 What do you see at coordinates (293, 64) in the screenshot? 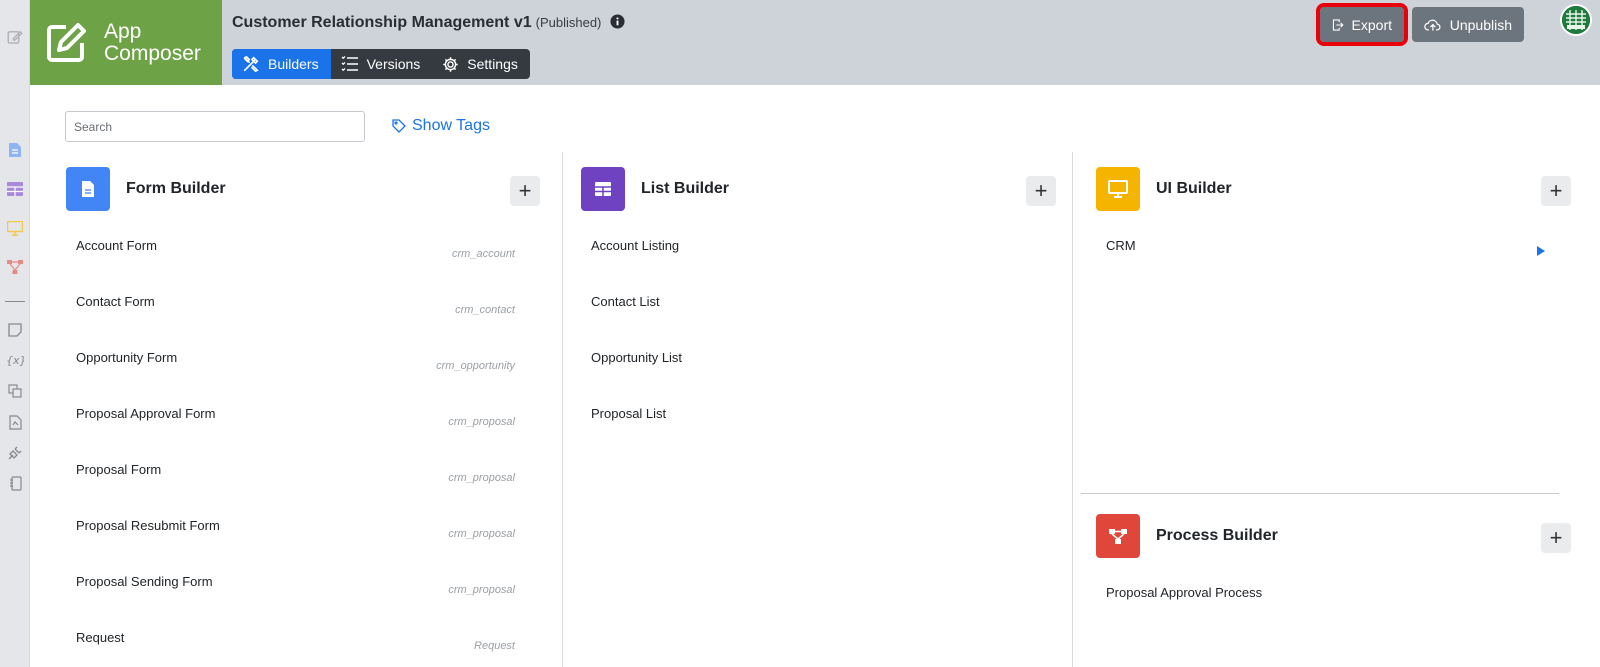
I see `tab-label: Builders` at bounding box center [293, 64].